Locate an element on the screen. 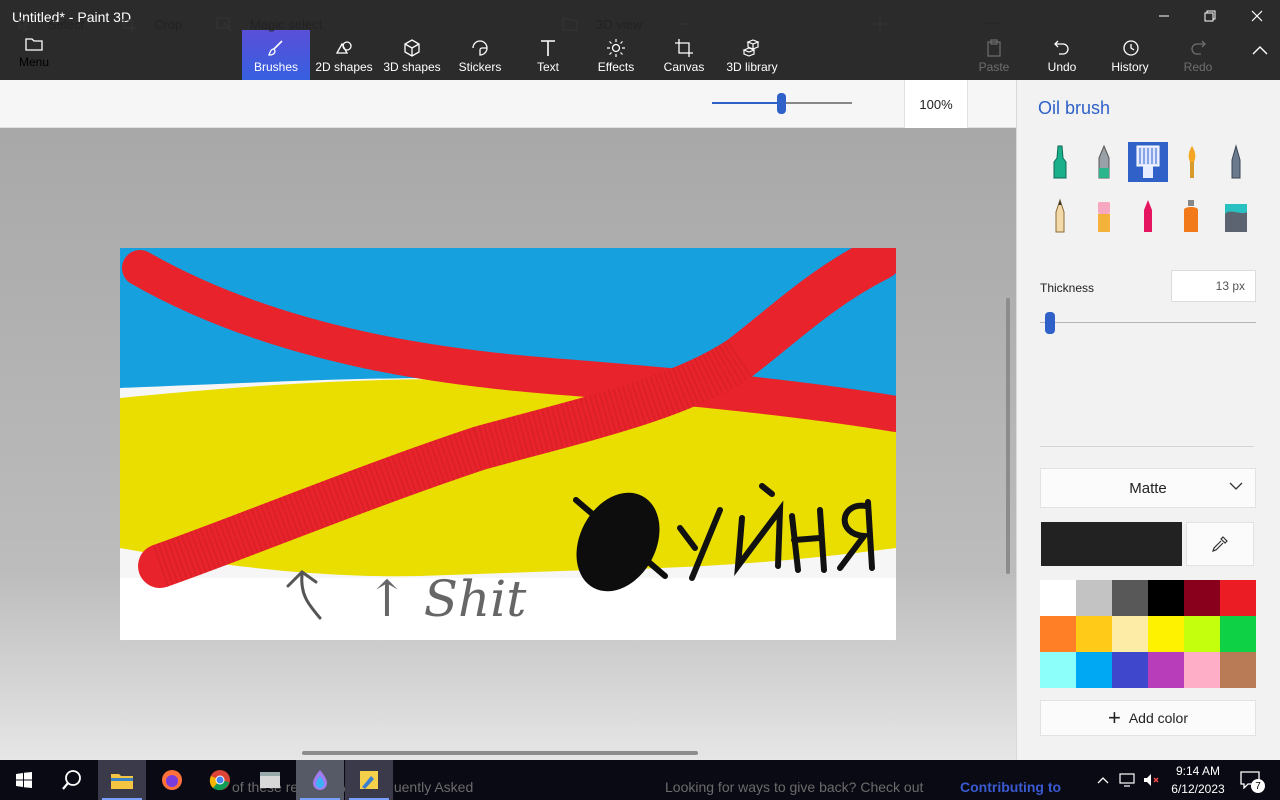 The image size is (1280, 800). more-options-button: ··· is located at coordinates (992, 24).